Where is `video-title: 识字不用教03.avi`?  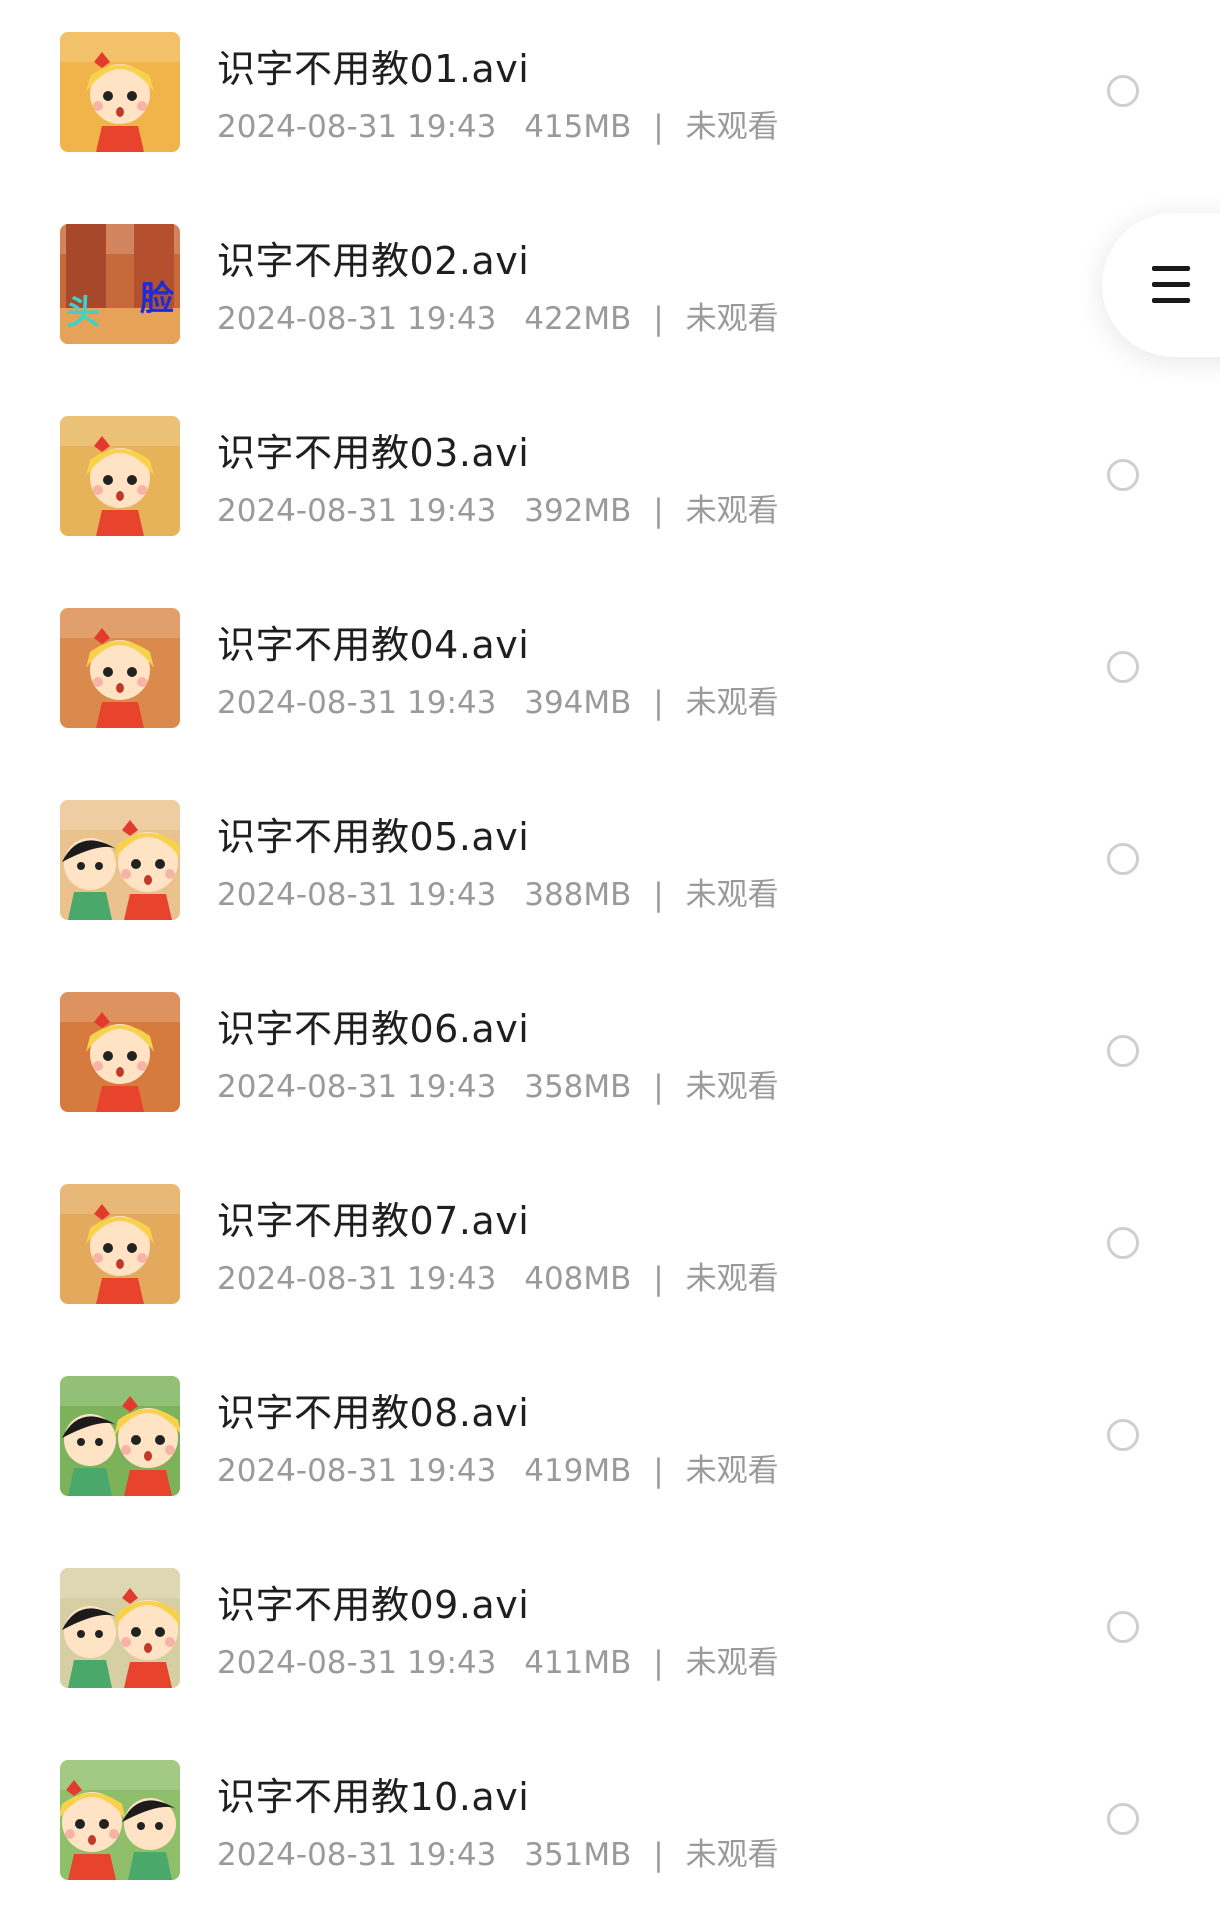 video-title: 识字不用教03.avi is located at coordinates (373, 453).